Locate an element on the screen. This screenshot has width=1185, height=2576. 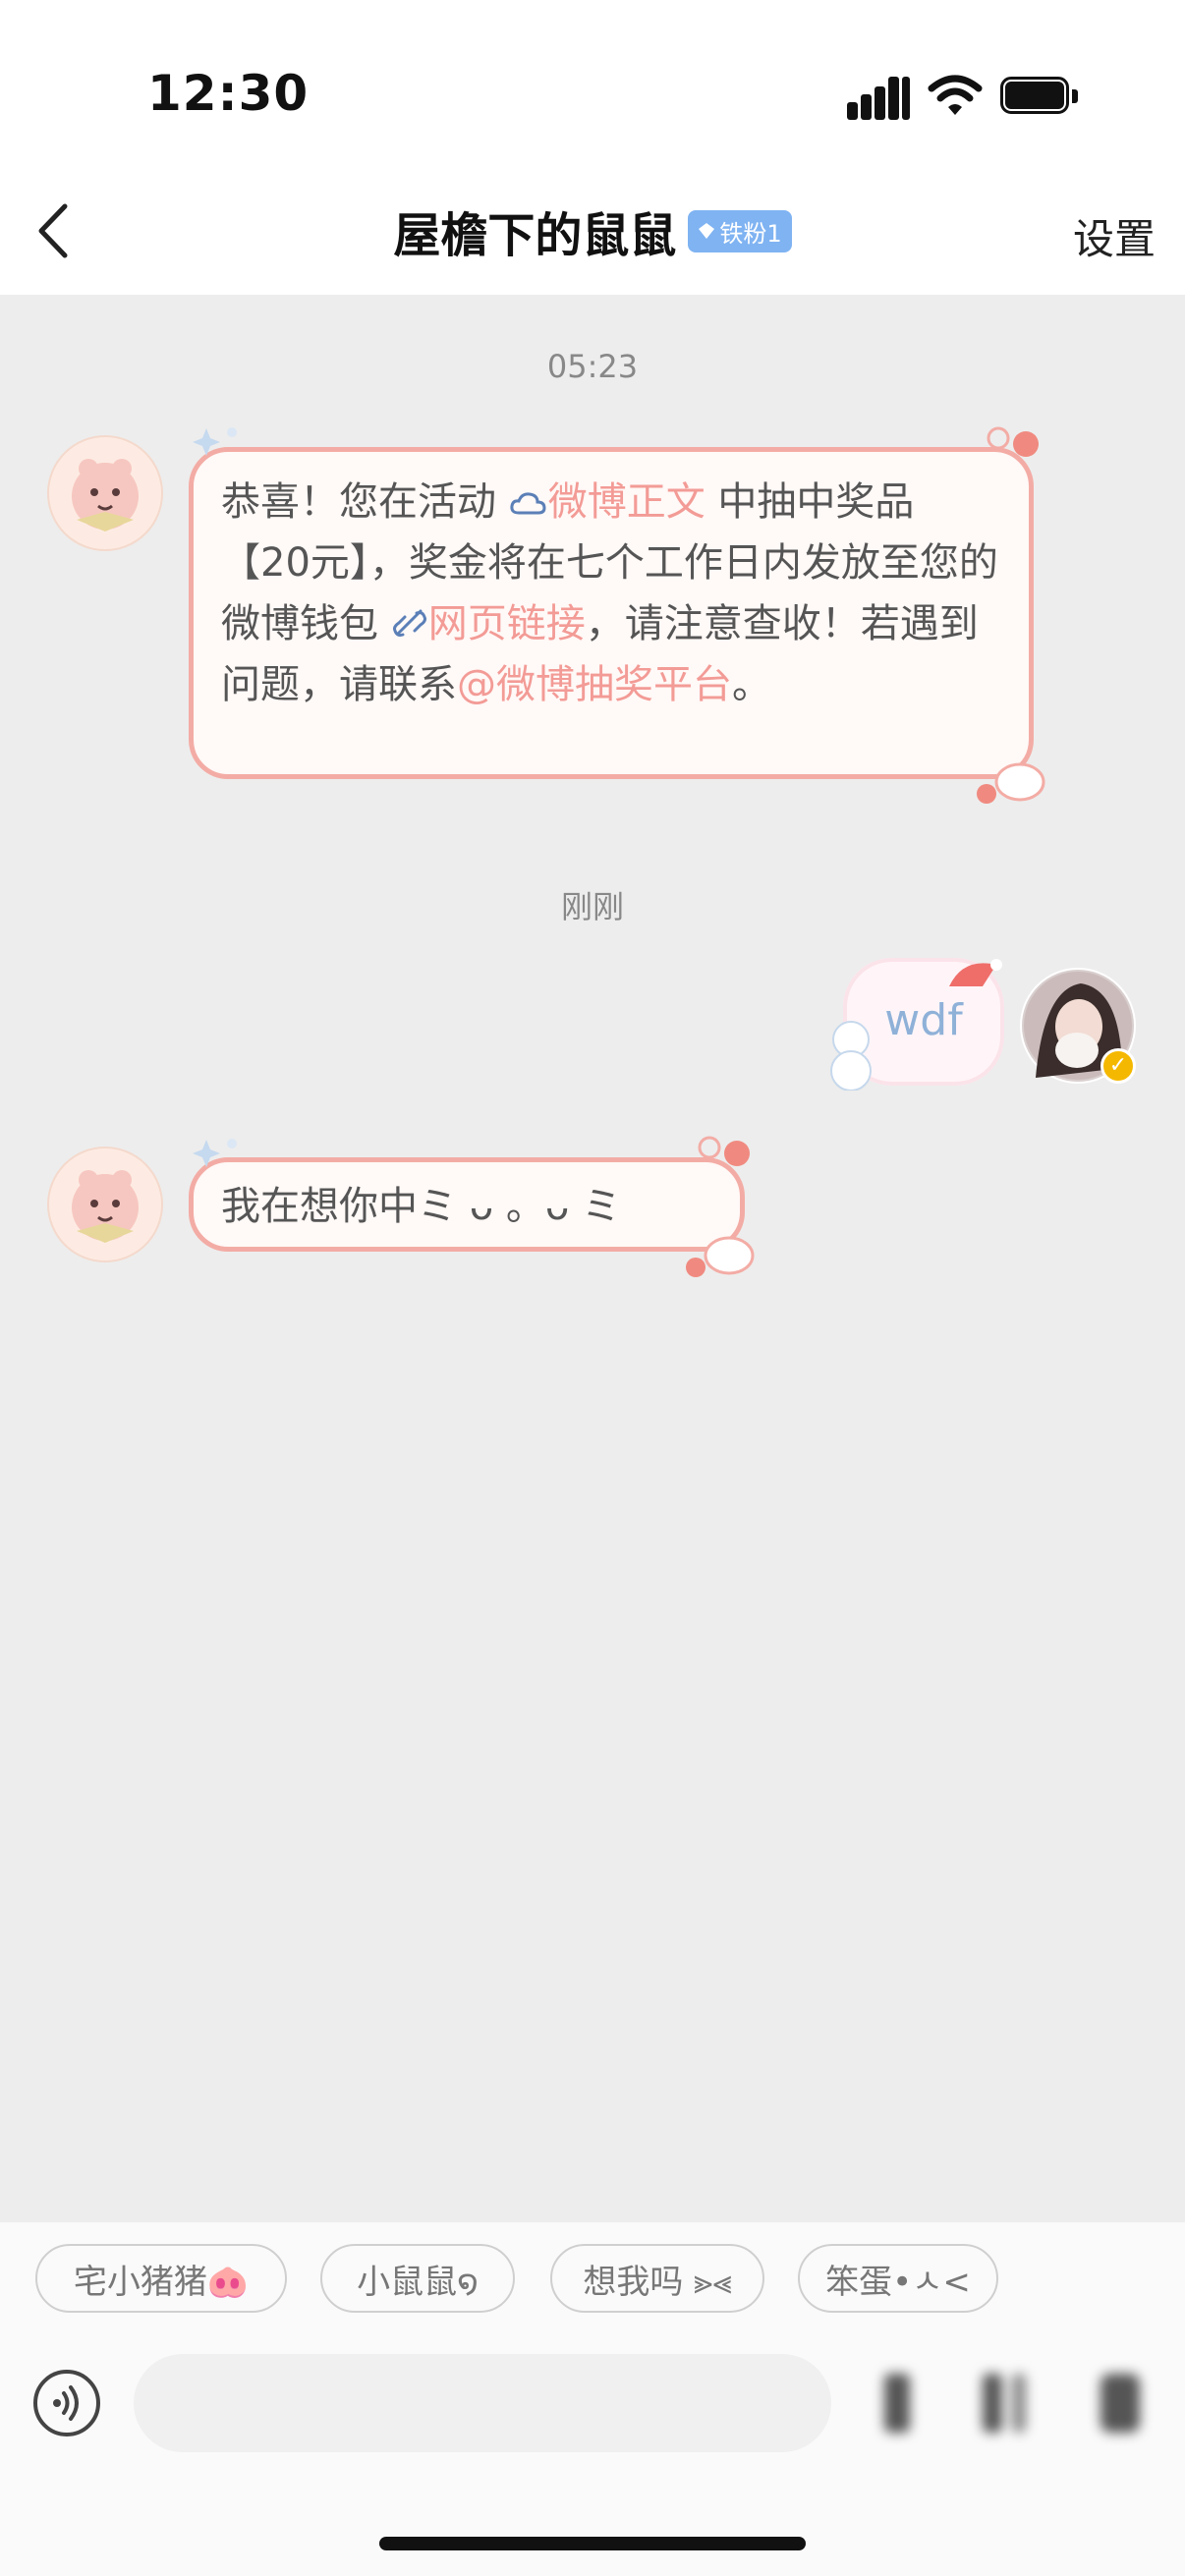
timestamp: 05:23 is located at coordinates (592, 366).